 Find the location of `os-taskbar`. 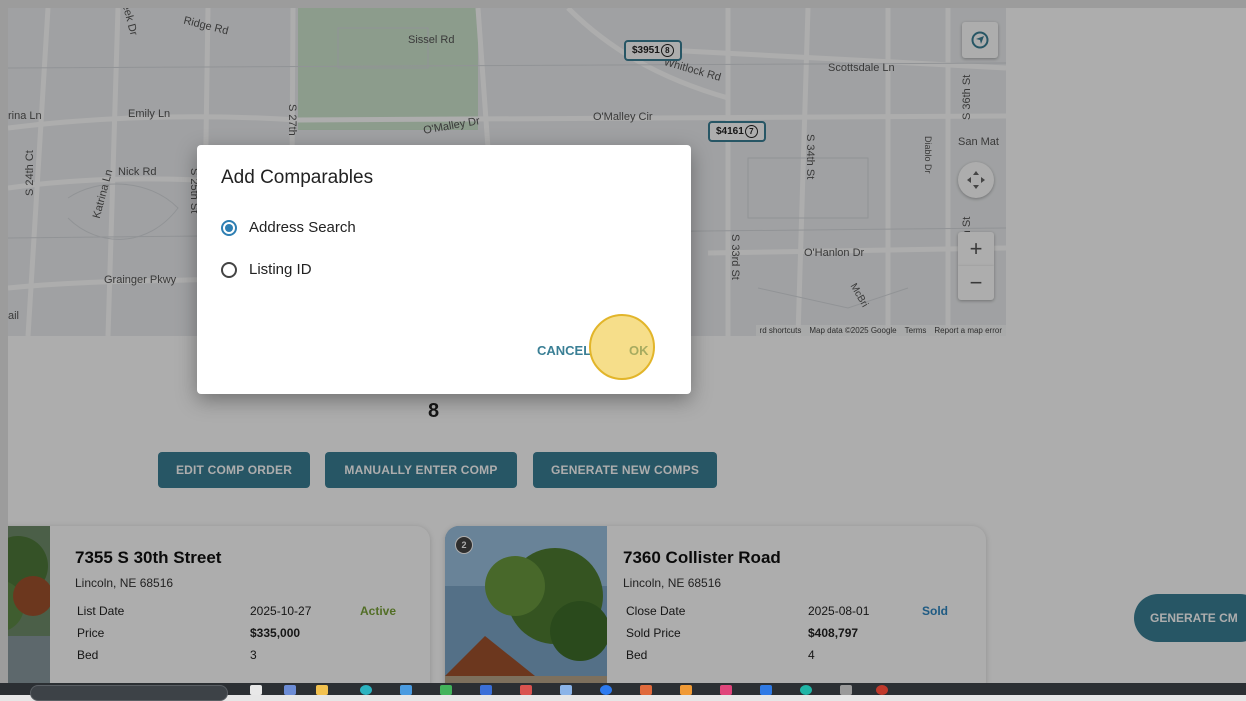

os-taskbar is located at coordinates (623, 692).